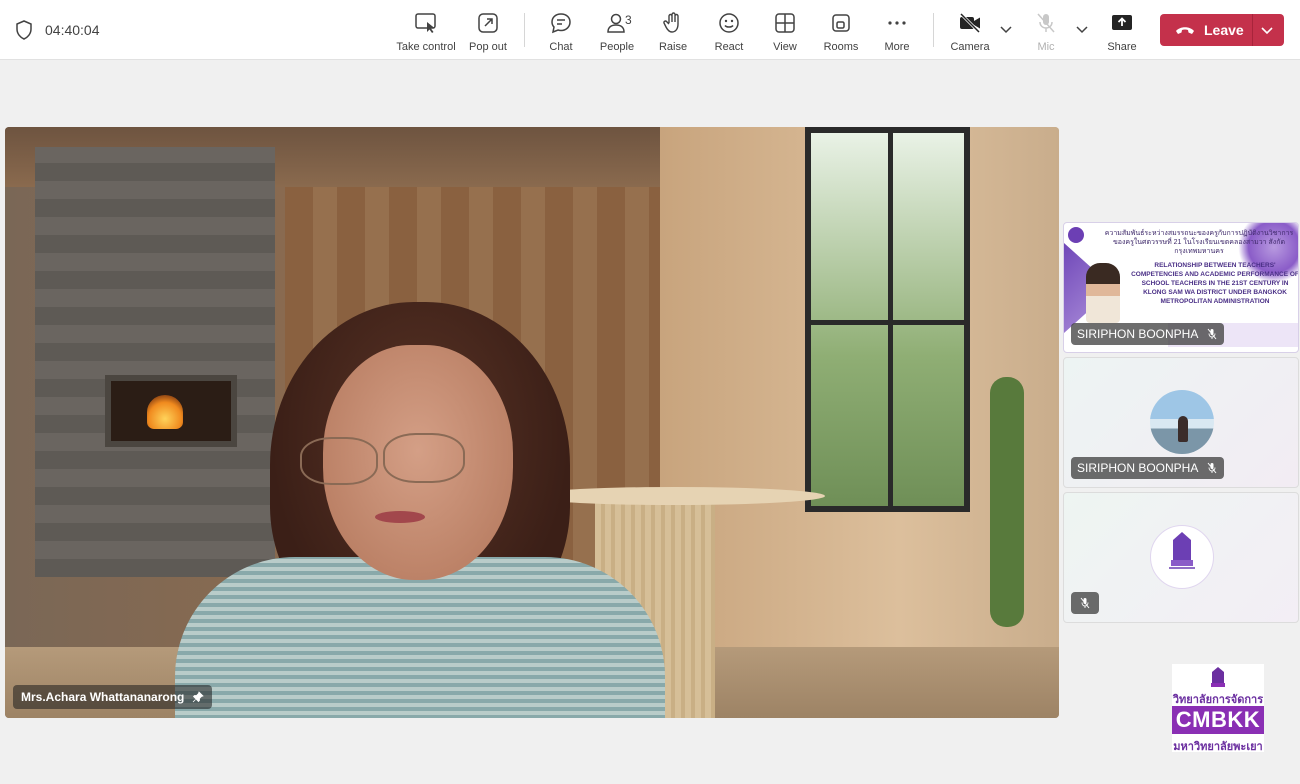  What do you see at coordinates (970, 23) in the screenshot?
I see `camera-off-icon` at bounding box center [970, 23].